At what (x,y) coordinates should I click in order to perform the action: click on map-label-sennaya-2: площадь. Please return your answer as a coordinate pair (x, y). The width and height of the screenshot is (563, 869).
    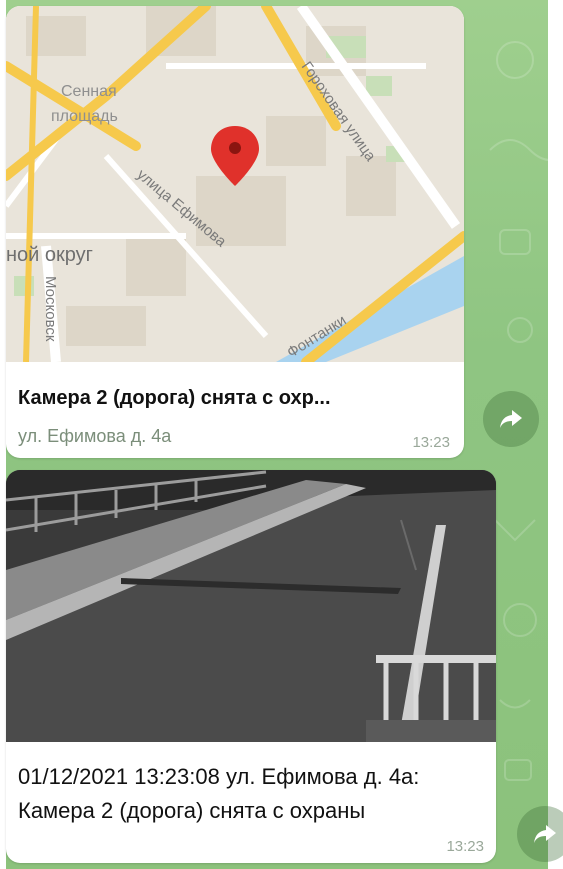
    Looking at the image, I should click on (84, 116).